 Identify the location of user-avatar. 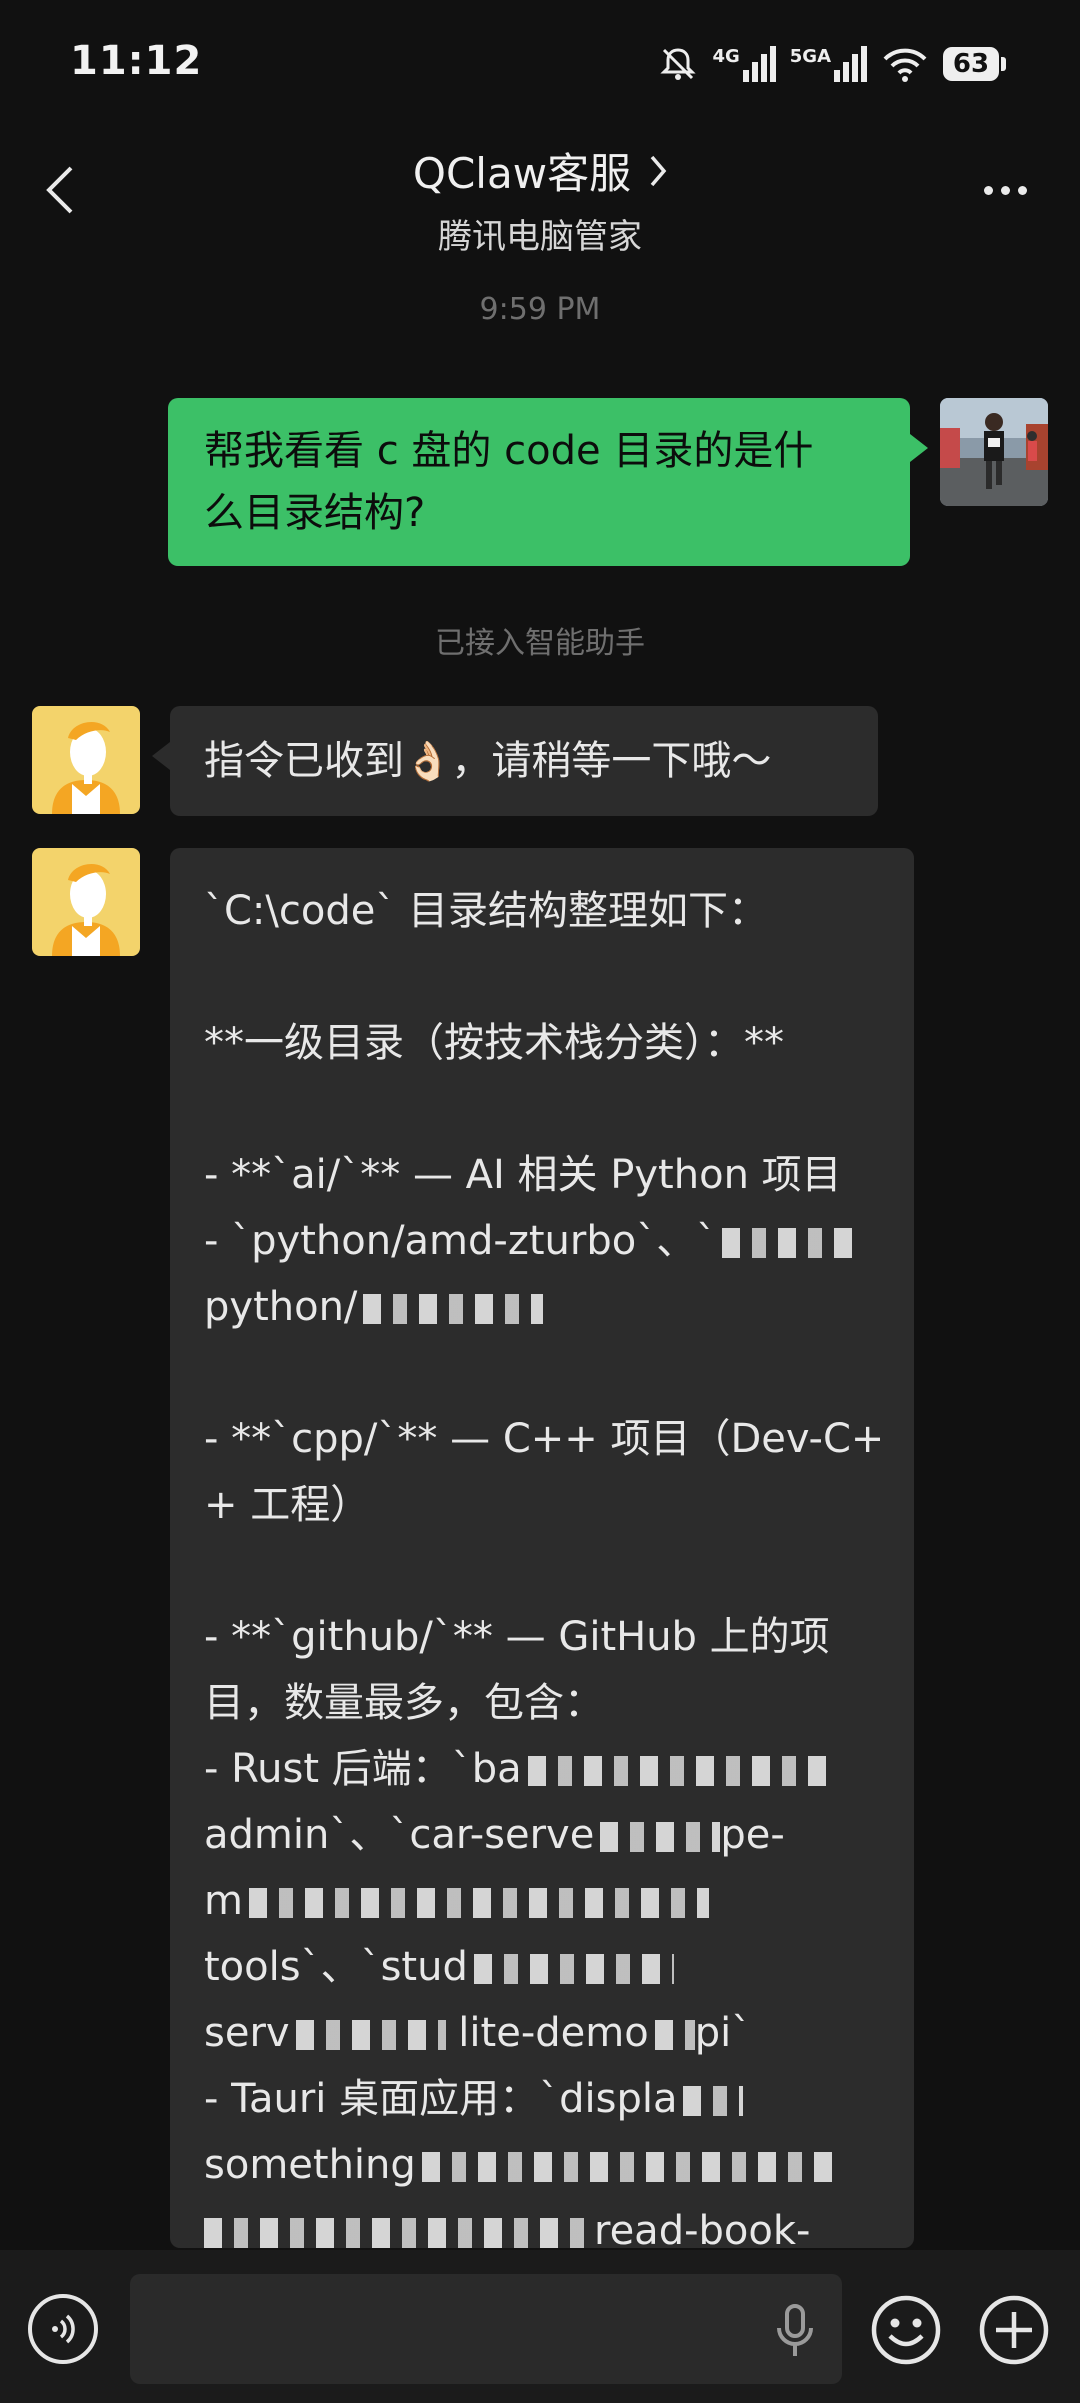
(994, 452).